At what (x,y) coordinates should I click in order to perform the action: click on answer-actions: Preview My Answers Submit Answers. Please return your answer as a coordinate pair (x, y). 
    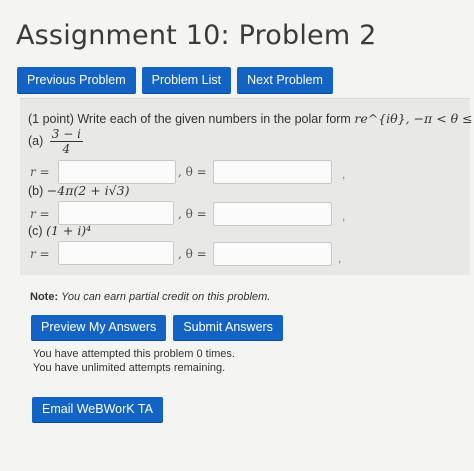
    Looking at the image, I should click on (157, 327).